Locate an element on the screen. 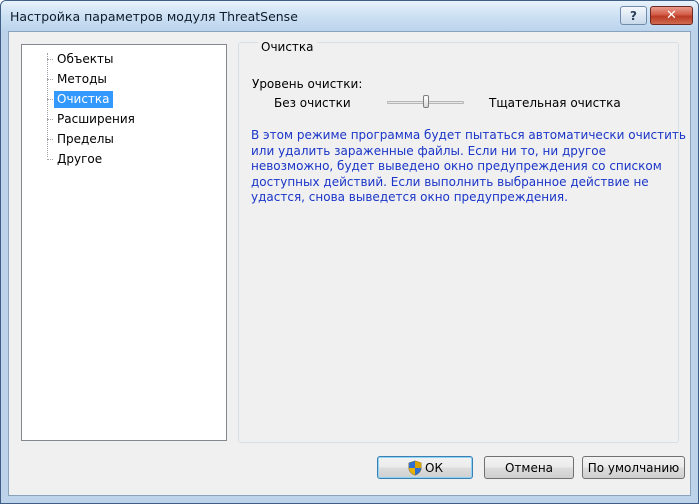  tree-item-label: Расширения is located at coordinates (96, 119).